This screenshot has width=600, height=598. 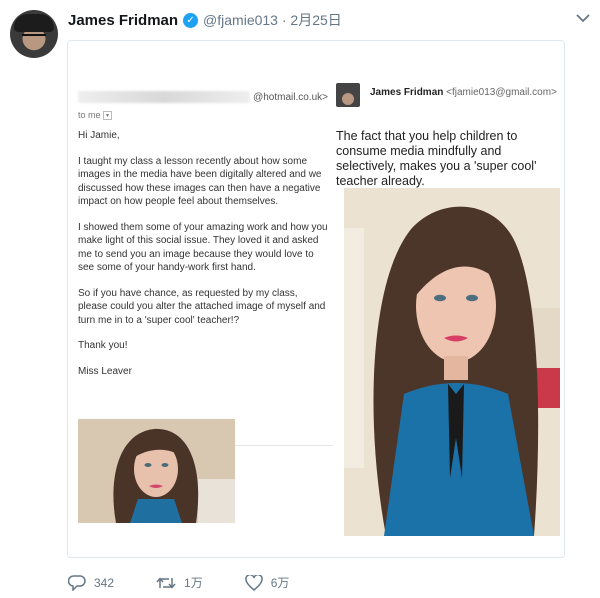 I want to click on chevron-down-icon, so click(x=583, y=18).